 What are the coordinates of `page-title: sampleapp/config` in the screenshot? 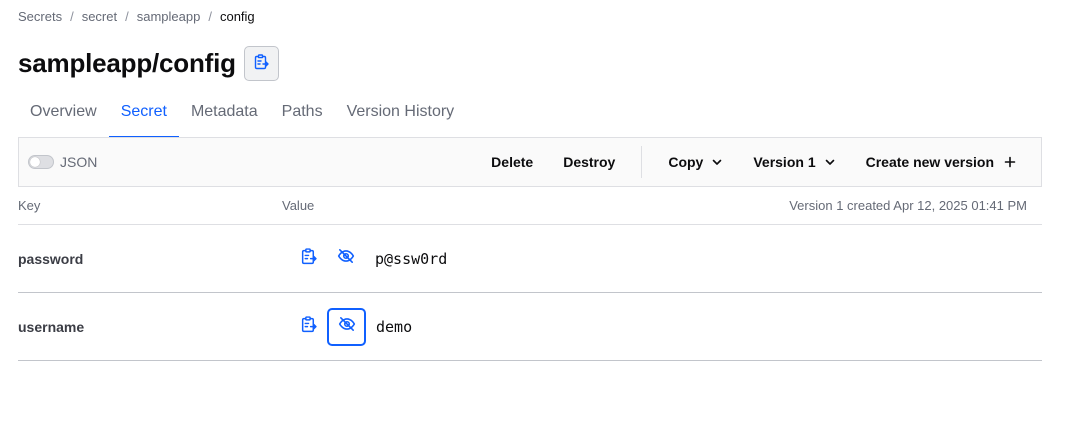 It's located at (127, 63).